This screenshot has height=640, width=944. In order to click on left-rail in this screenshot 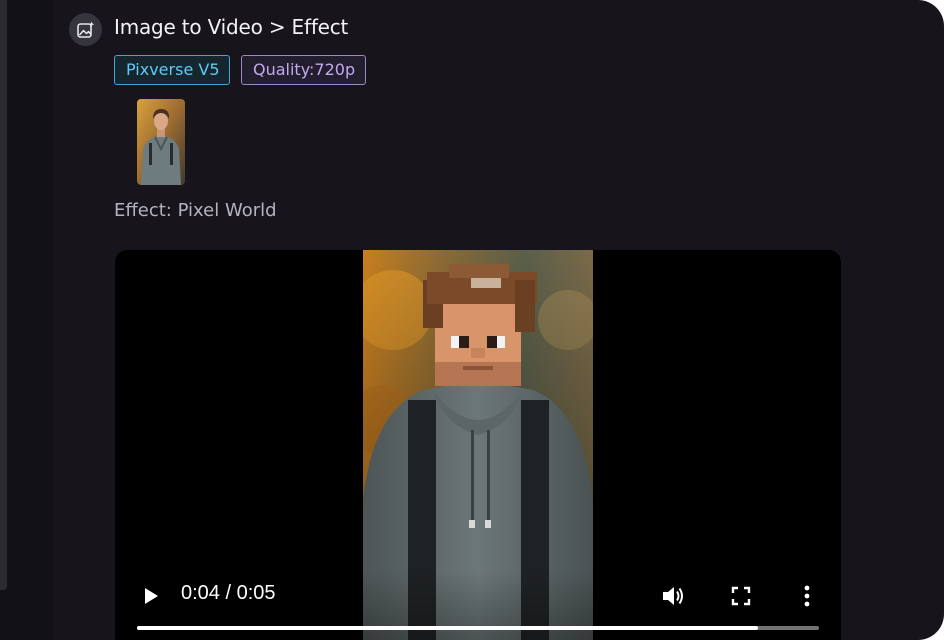, I will do `click(26, 320)`.